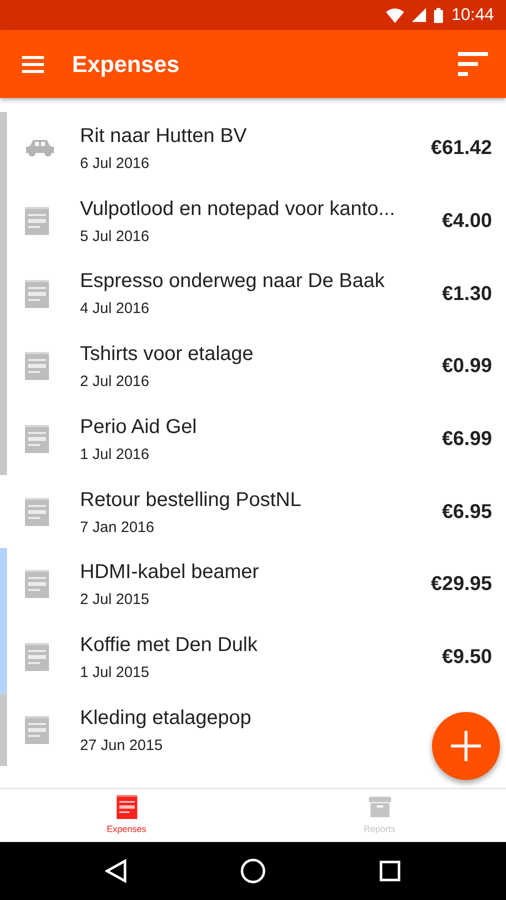  I want to click on expense-row: Vulpotlood en notepad voor kanto... 5 Jul 2016 €4.00, so click(253, 221).